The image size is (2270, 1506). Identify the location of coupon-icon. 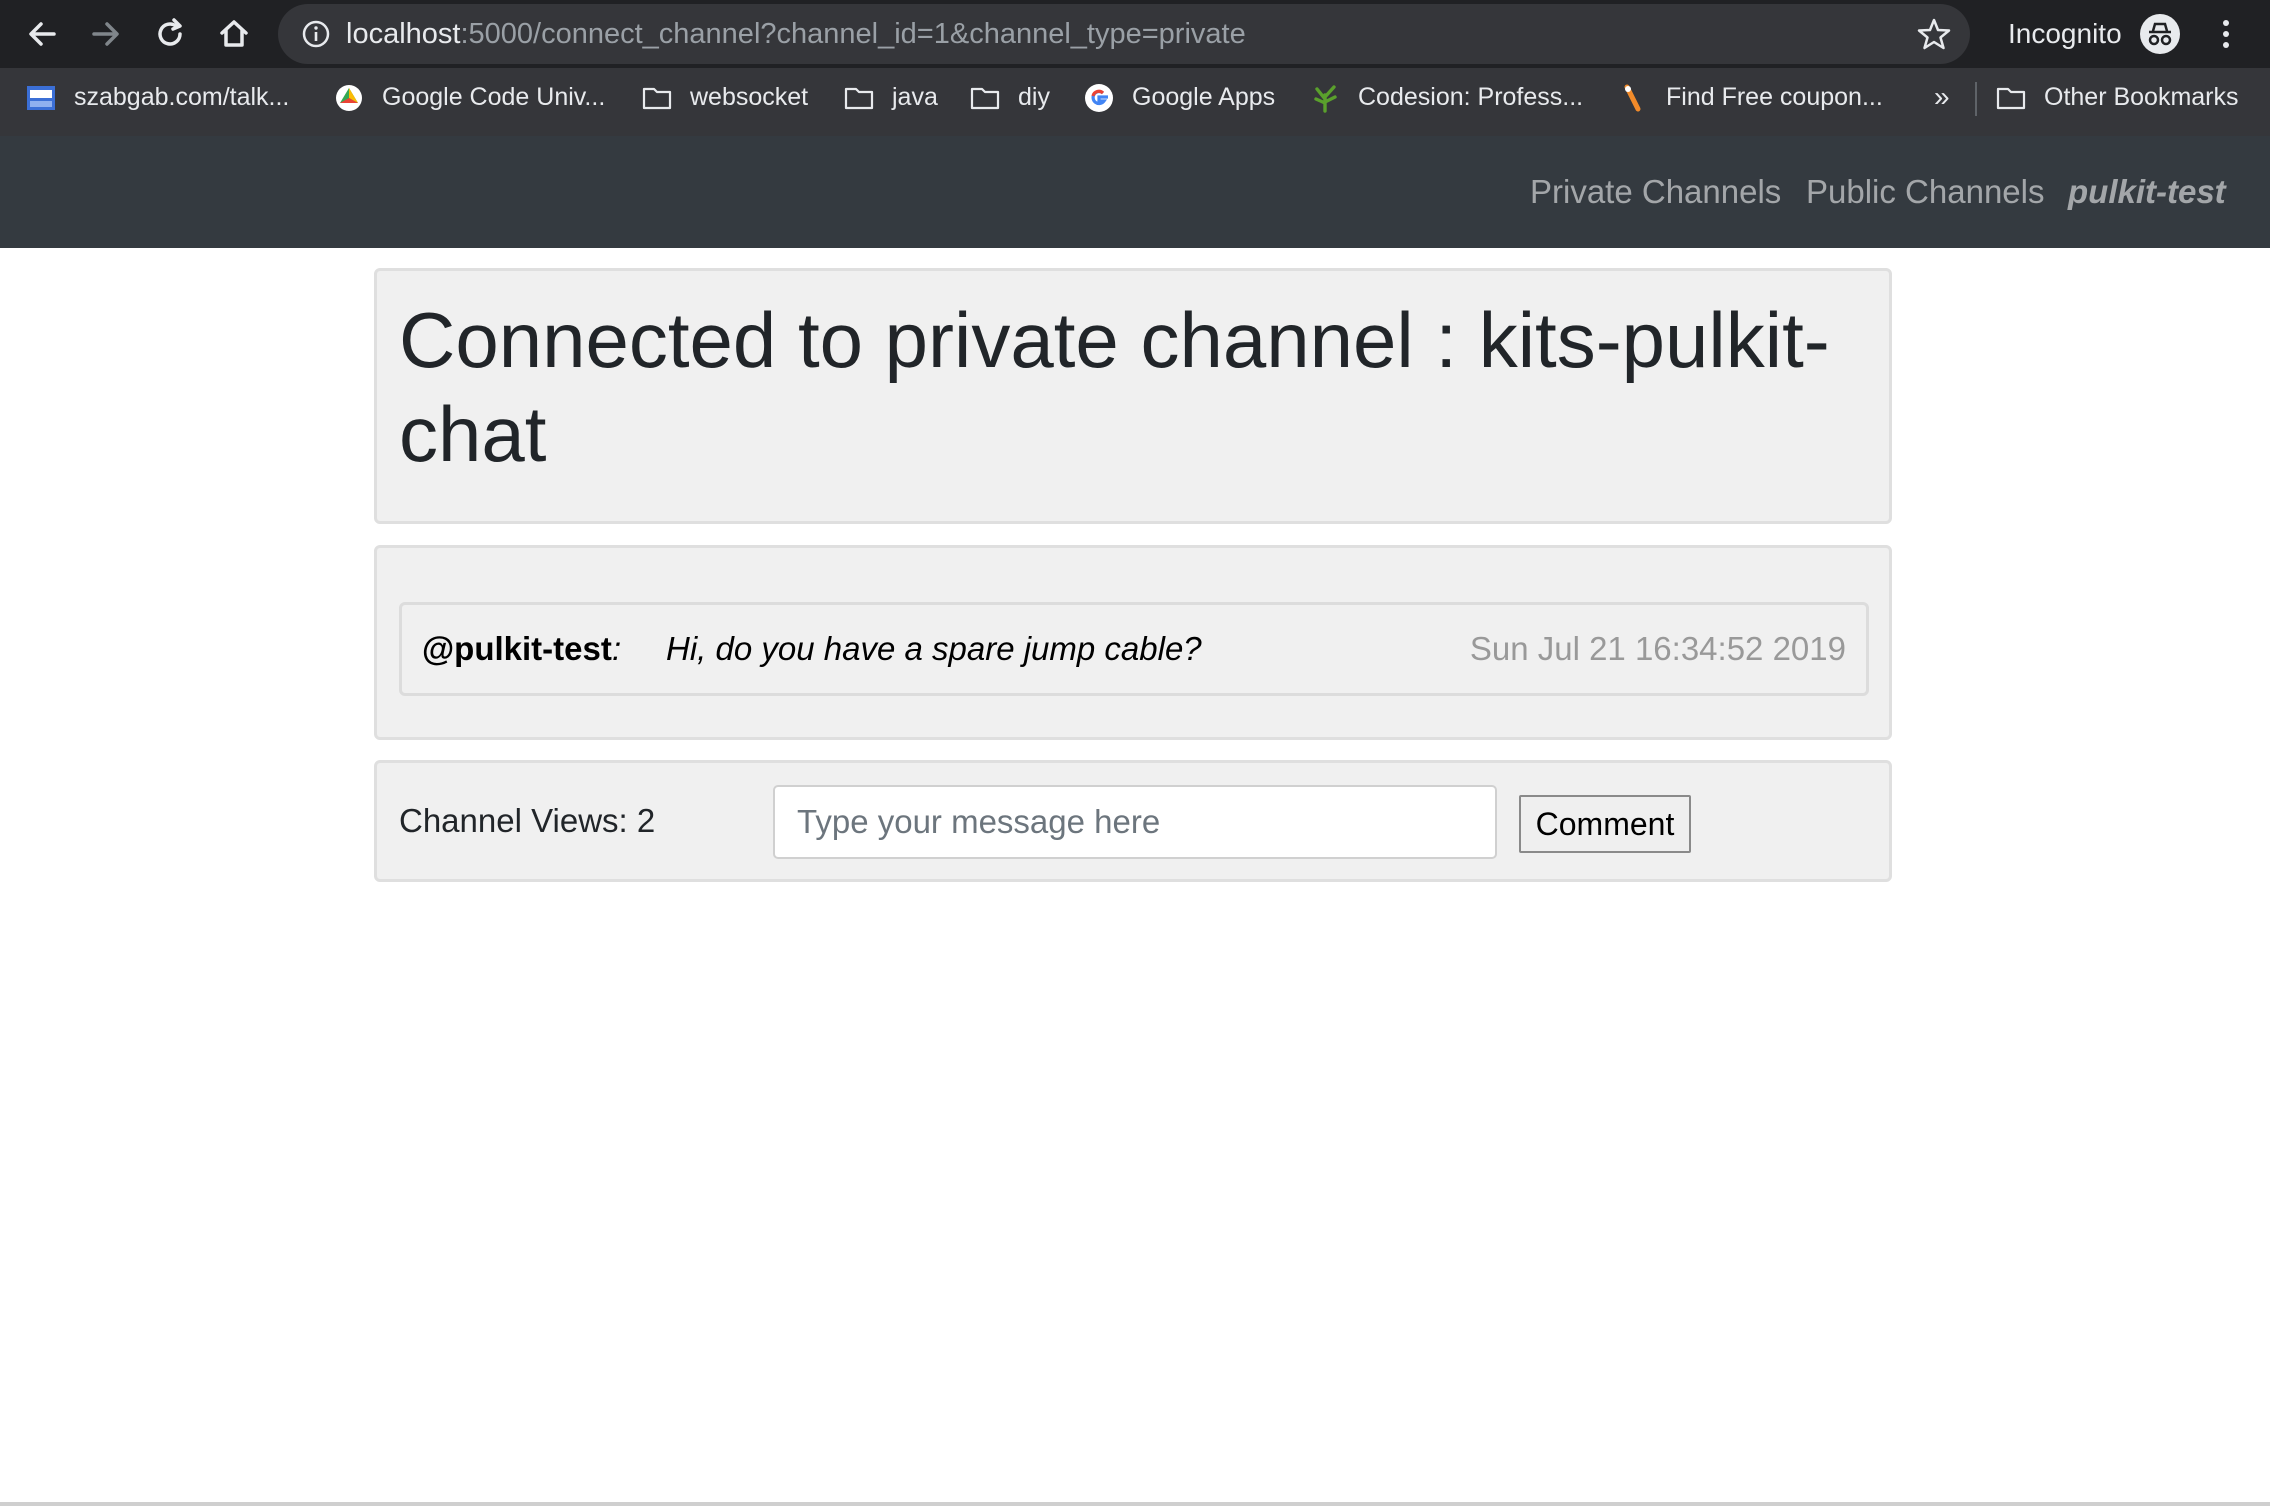
(1632, 98).